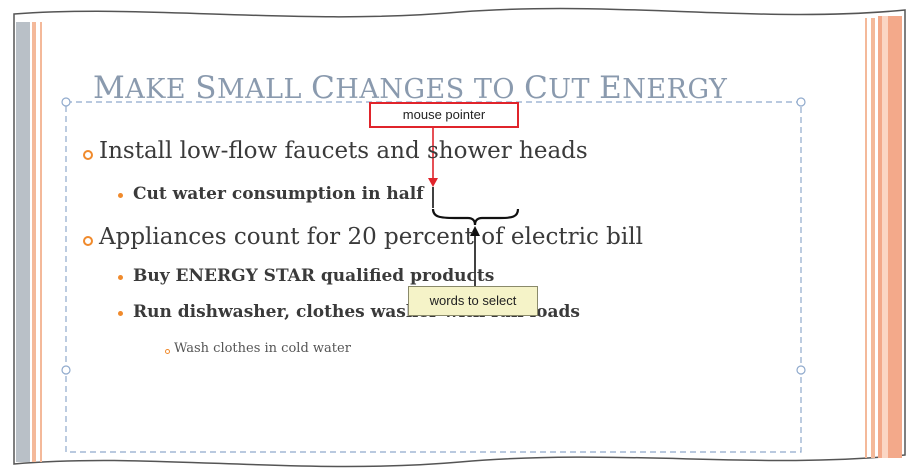 Image resolution: width=918 pixels, height=473 pixels. I want to click on title-word-2: SMALL, so click(253, 88).